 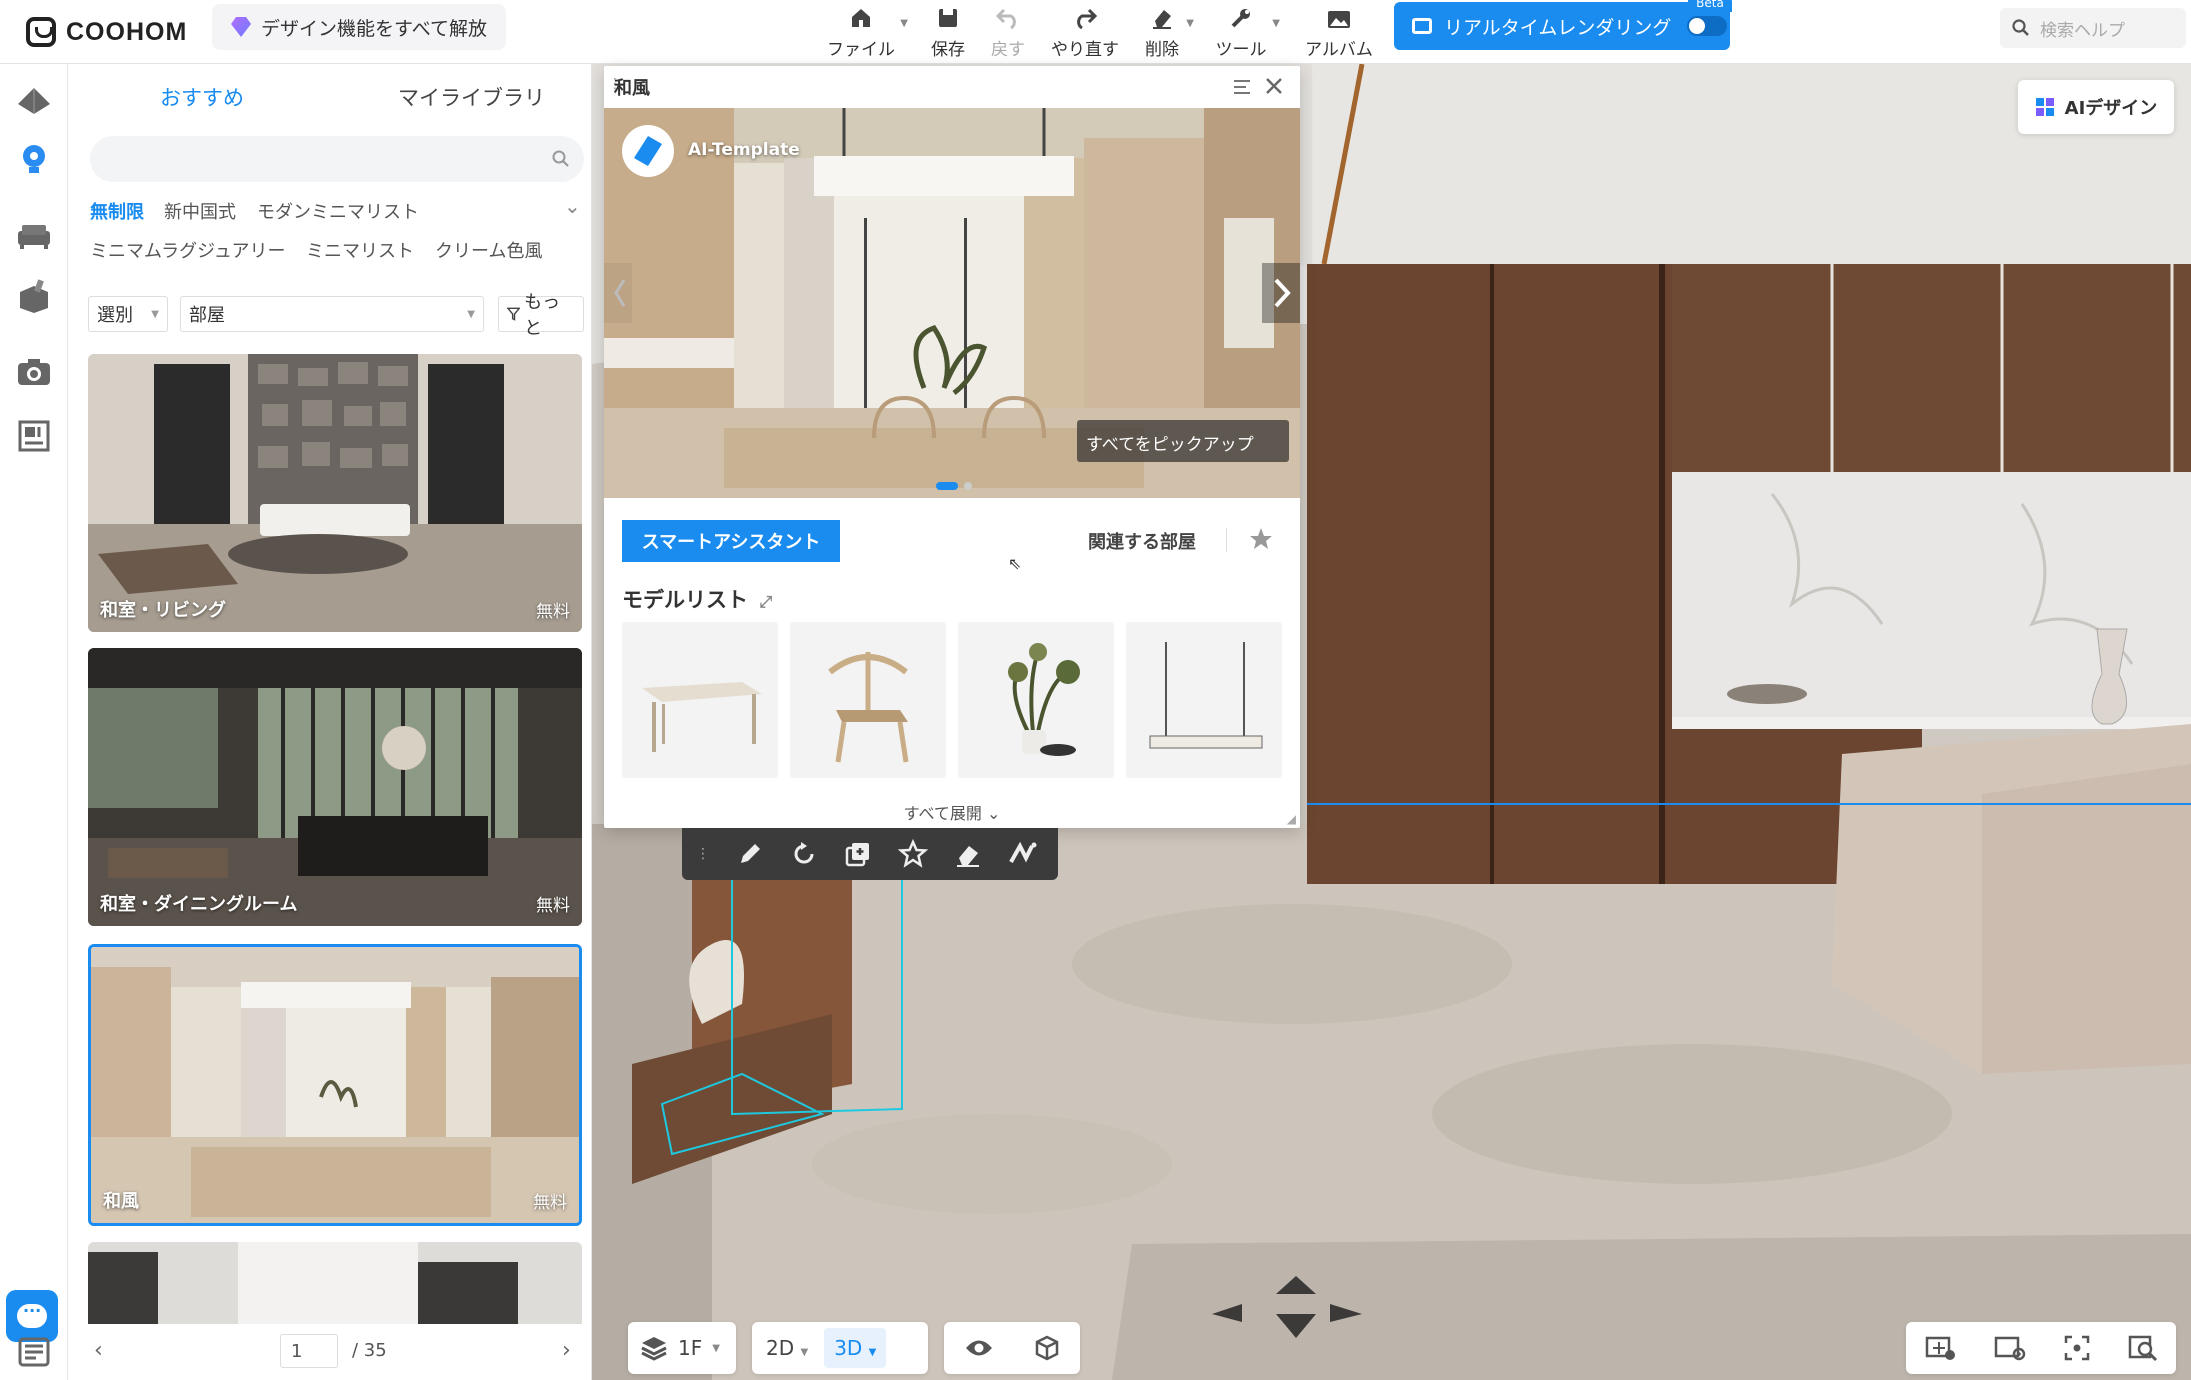 What do you see at coordinates (1707, 26) in the screenshot?
I see `realtime-rendering-toggle` at bounding box center [1707, 26].